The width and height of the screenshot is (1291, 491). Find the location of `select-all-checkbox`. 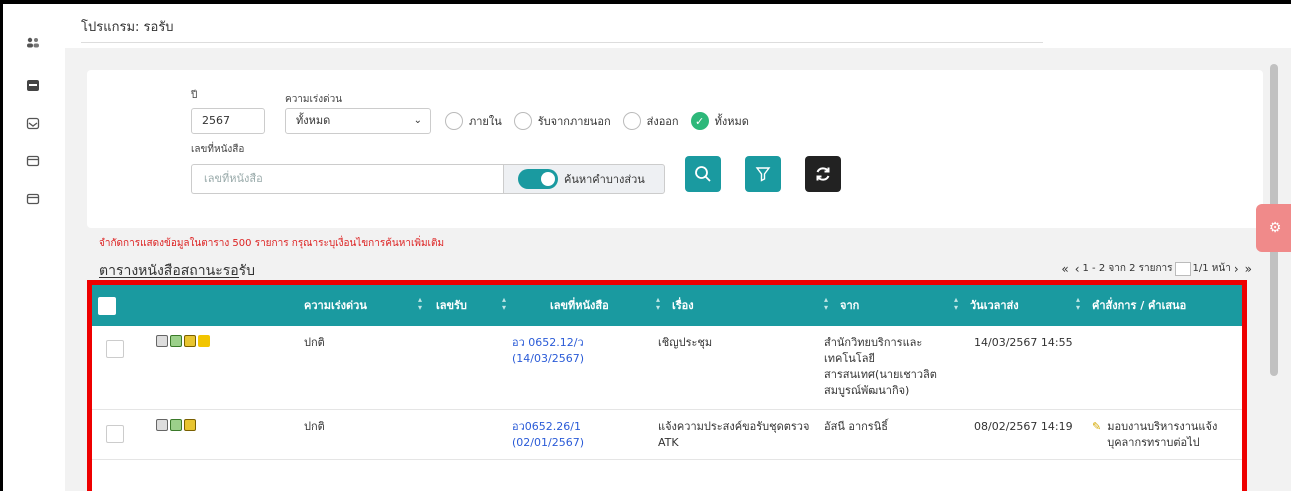

select-all-checkbox is located at coordinates (107, 306).